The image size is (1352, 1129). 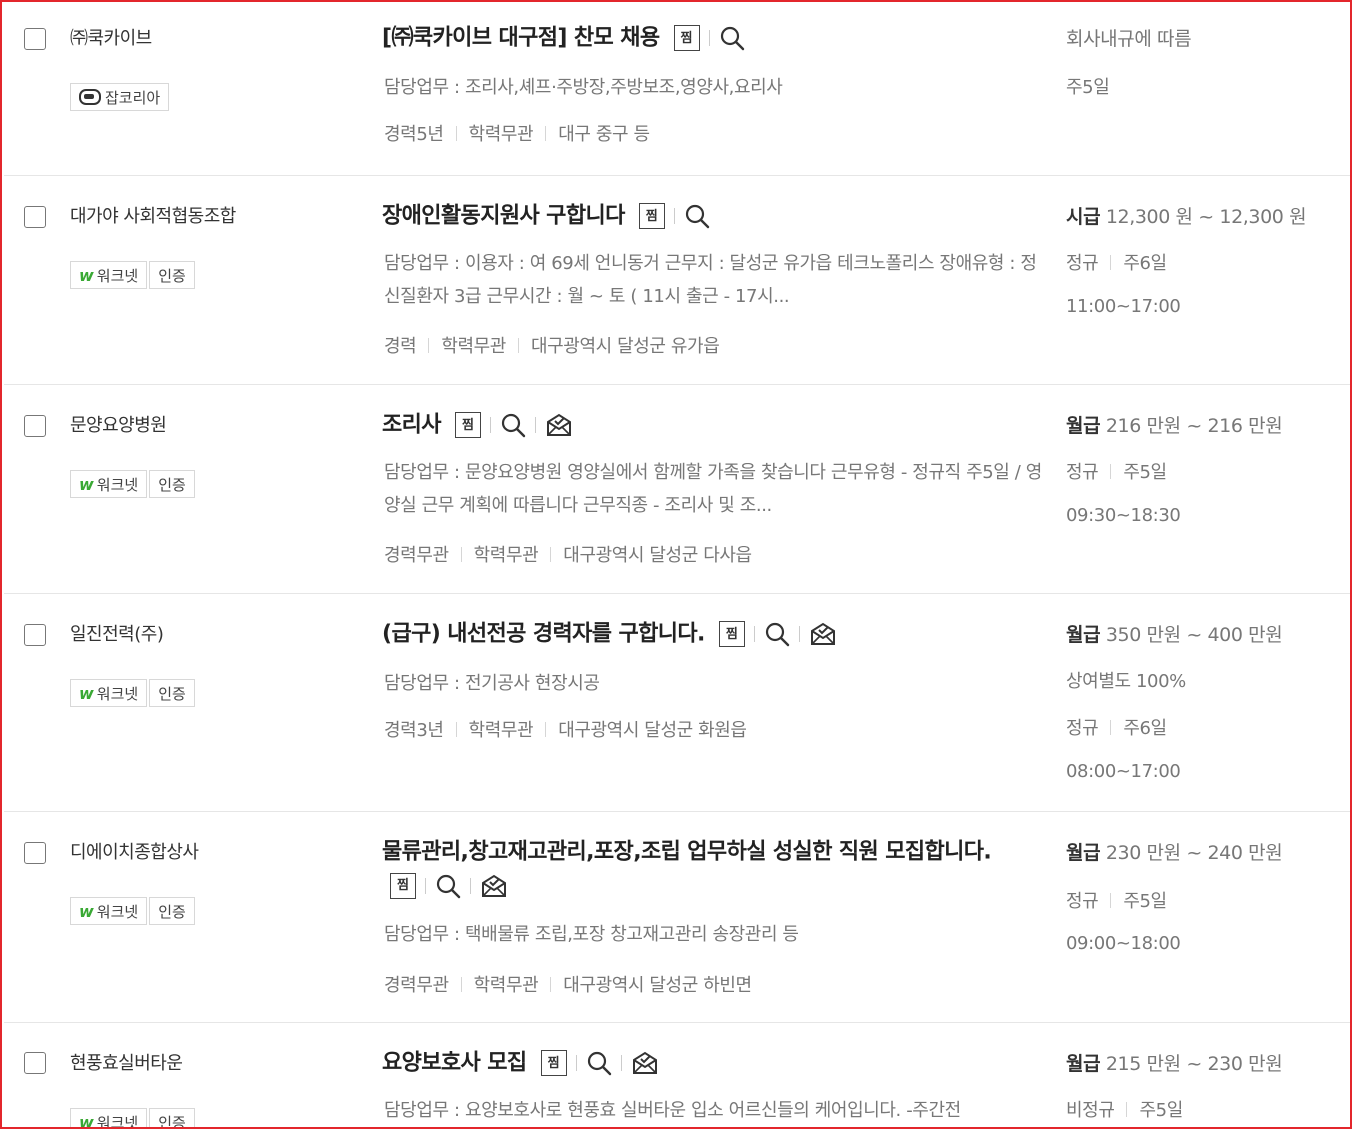 What do you see at coordinates (591, 934) in the screenshot?
I see `job-duty: 담당업무 : 택배물류 조립,포장 창고재고관리 송장관리 등` at bounding box center [591, 934].